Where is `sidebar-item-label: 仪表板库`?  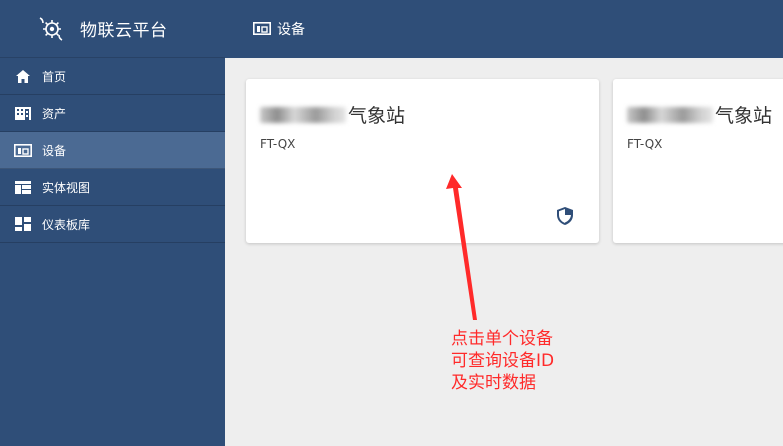
sidebar-item-label: 仪表板库 is located at coordinates (66, 224).